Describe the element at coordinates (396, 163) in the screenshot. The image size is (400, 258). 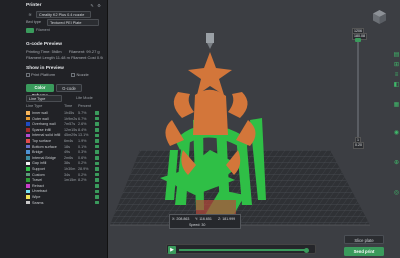
I see `toolbar-icon-7: ⊕` at that location.